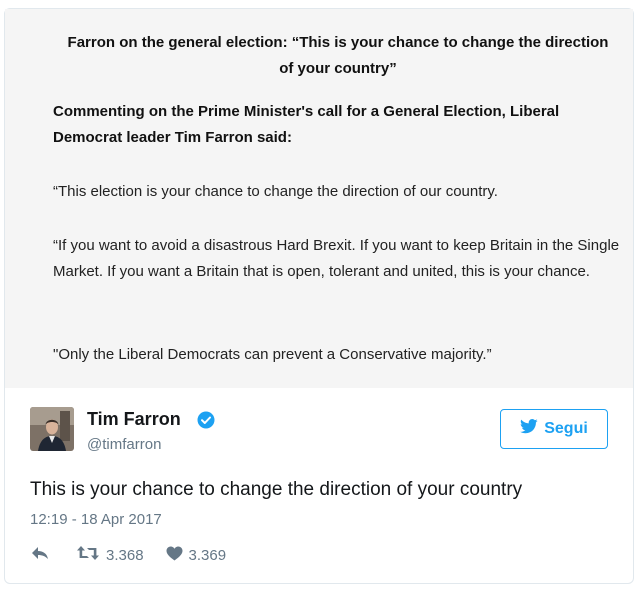 This screenshot has height=594, width=642. Describe the element at coordinates (96, 519) in the screenshot. I see `tweet-timestamp: 12:19 - 18 Apr 2017` at that location.